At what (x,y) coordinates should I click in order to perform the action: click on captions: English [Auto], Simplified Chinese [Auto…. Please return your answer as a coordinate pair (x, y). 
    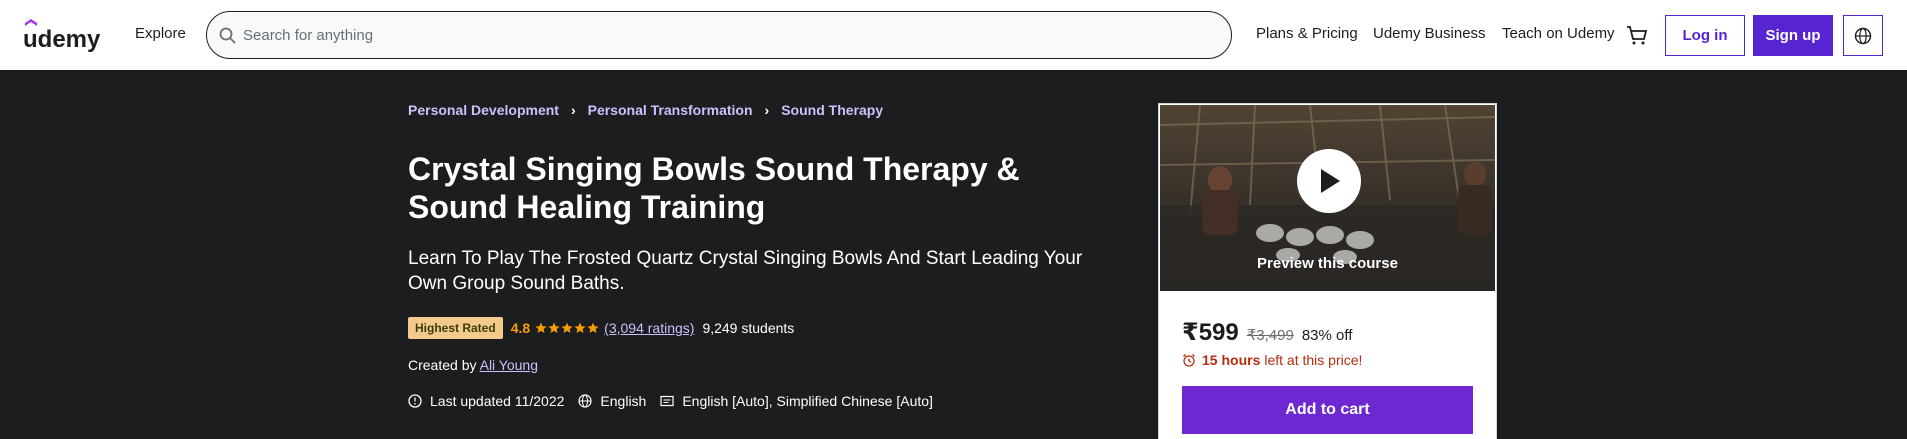
    Looking at the image, I should click on (796, 401).